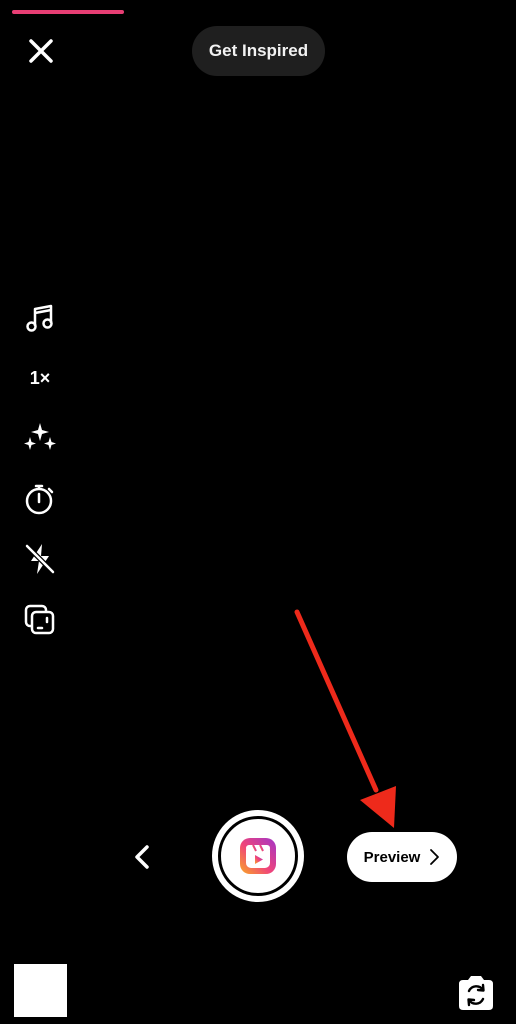  I want to click on preview-button: Preview, so click(402, 857).